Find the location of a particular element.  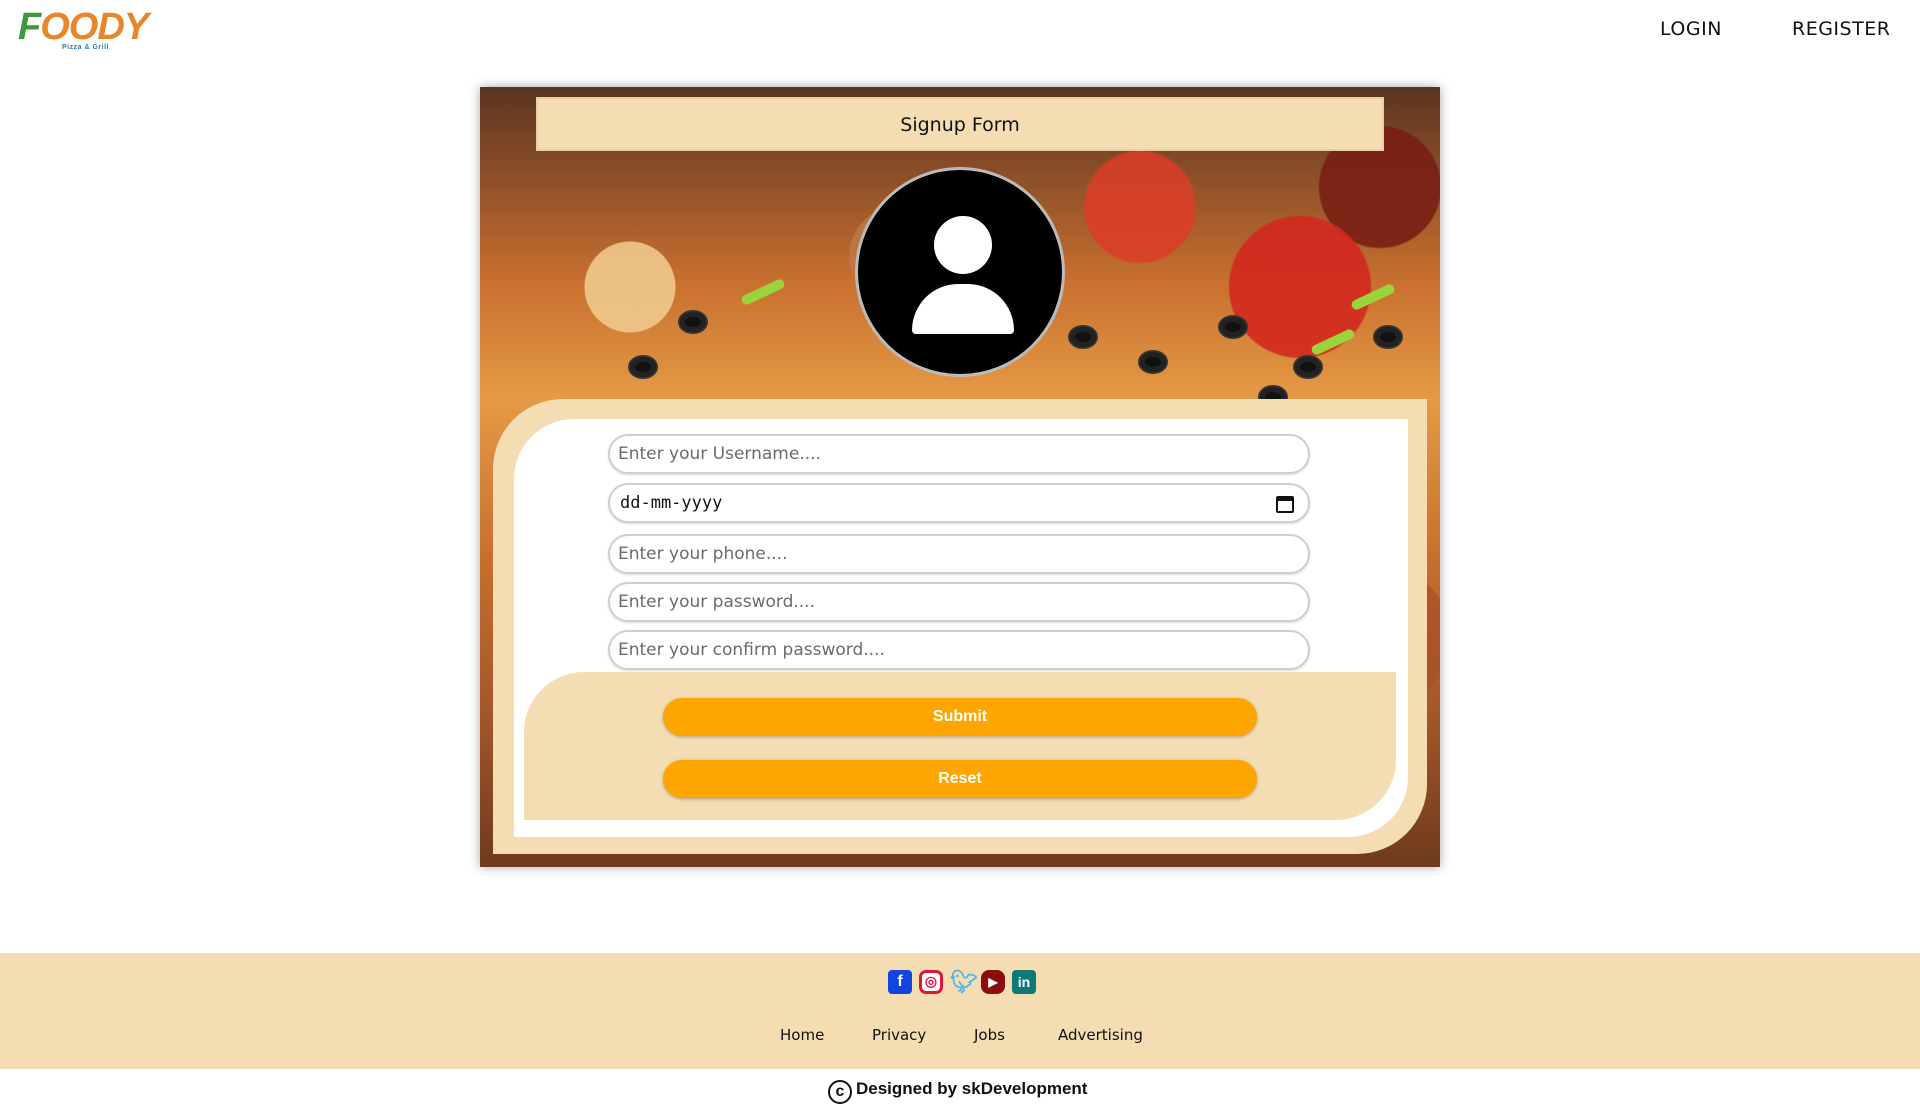

signup-form-title: Signup Form is located at coordinates (960, 124).